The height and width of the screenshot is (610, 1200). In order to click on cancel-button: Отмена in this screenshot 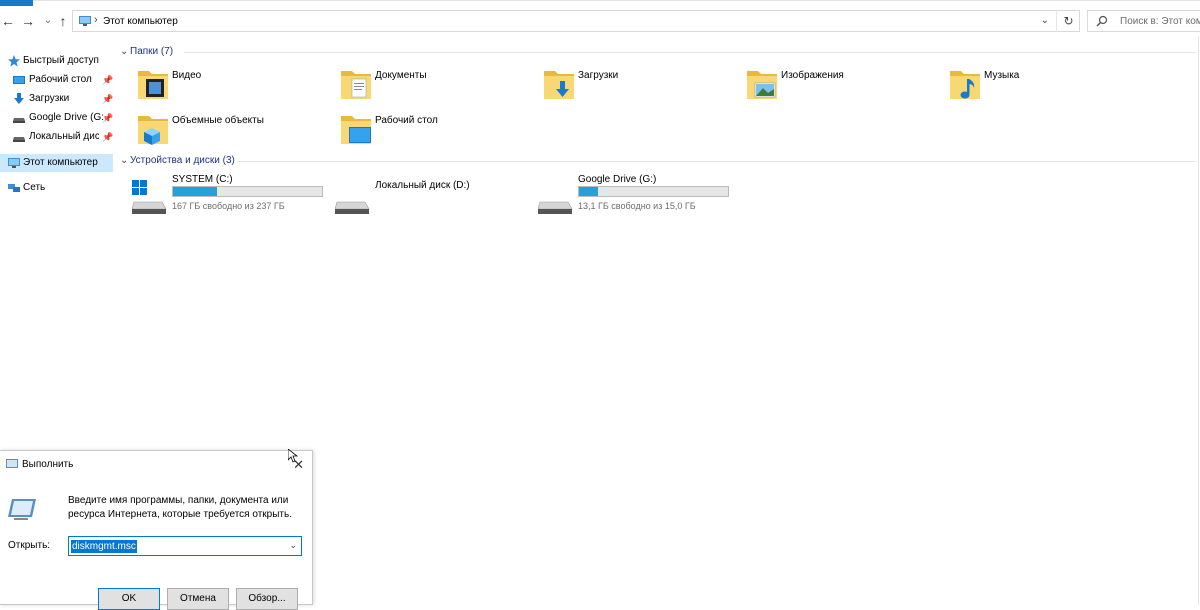, I will do `click(198, 599)`.